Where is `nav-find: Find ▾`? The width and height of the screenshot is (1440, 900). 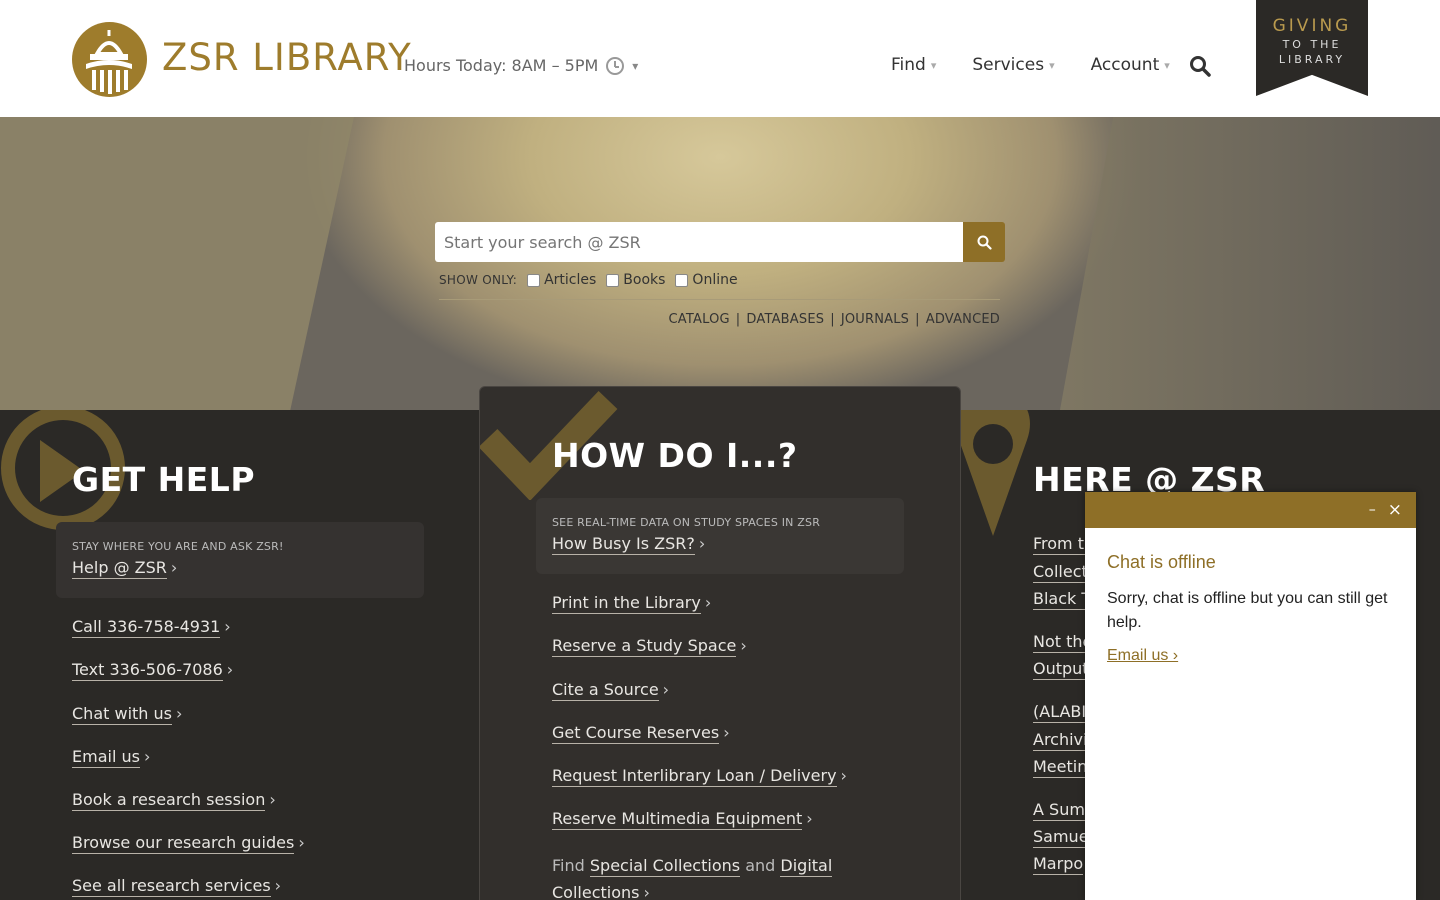 nav-find: Find ▾ is located at coordinates (913, 65).